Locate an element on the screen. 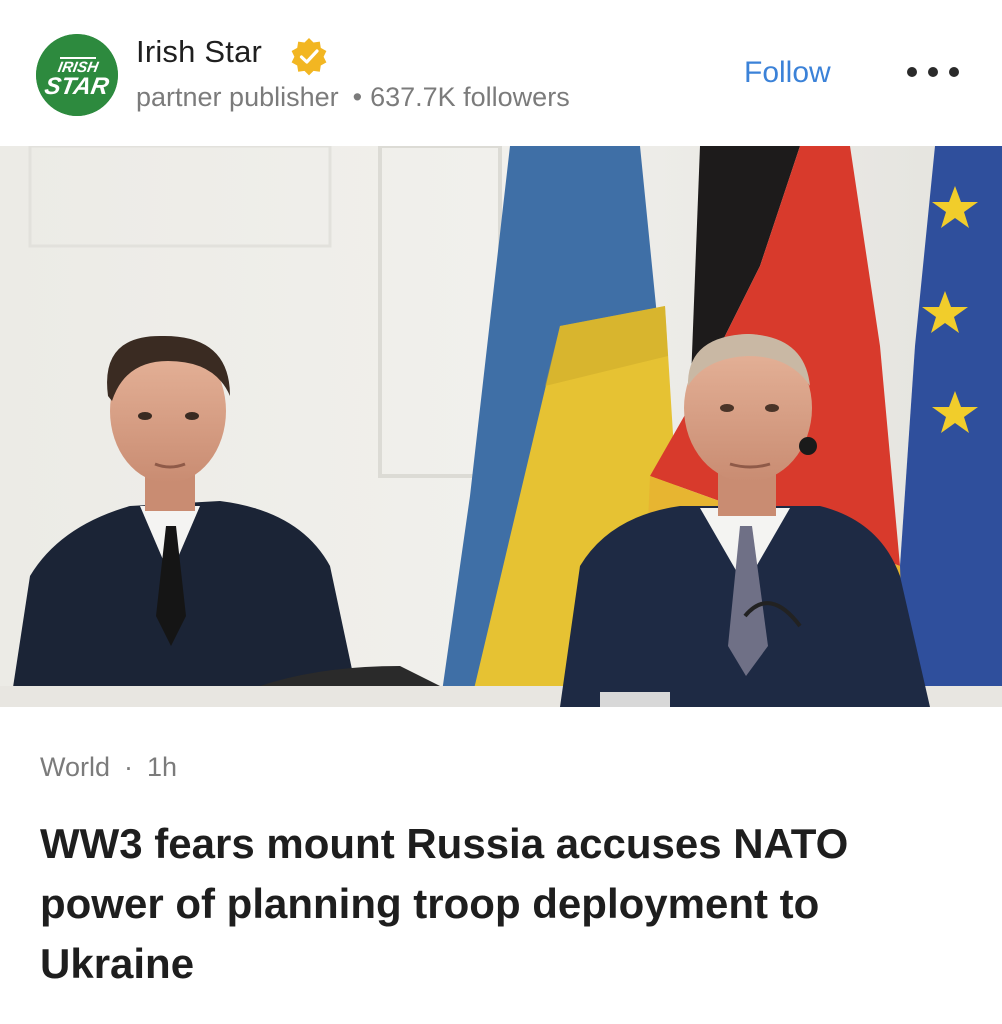  publisher-role: partner publisher is located at coordinates (237, 97).